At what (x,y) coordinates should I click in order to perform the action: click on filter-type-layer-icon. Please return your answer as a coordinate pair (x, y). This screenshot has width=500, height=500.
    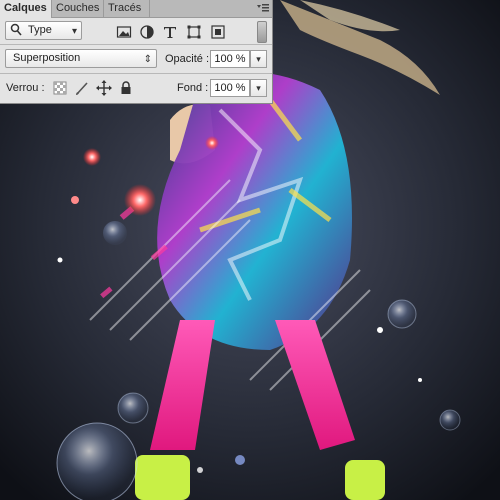
    Looking at the image, I should click on (170, 32).